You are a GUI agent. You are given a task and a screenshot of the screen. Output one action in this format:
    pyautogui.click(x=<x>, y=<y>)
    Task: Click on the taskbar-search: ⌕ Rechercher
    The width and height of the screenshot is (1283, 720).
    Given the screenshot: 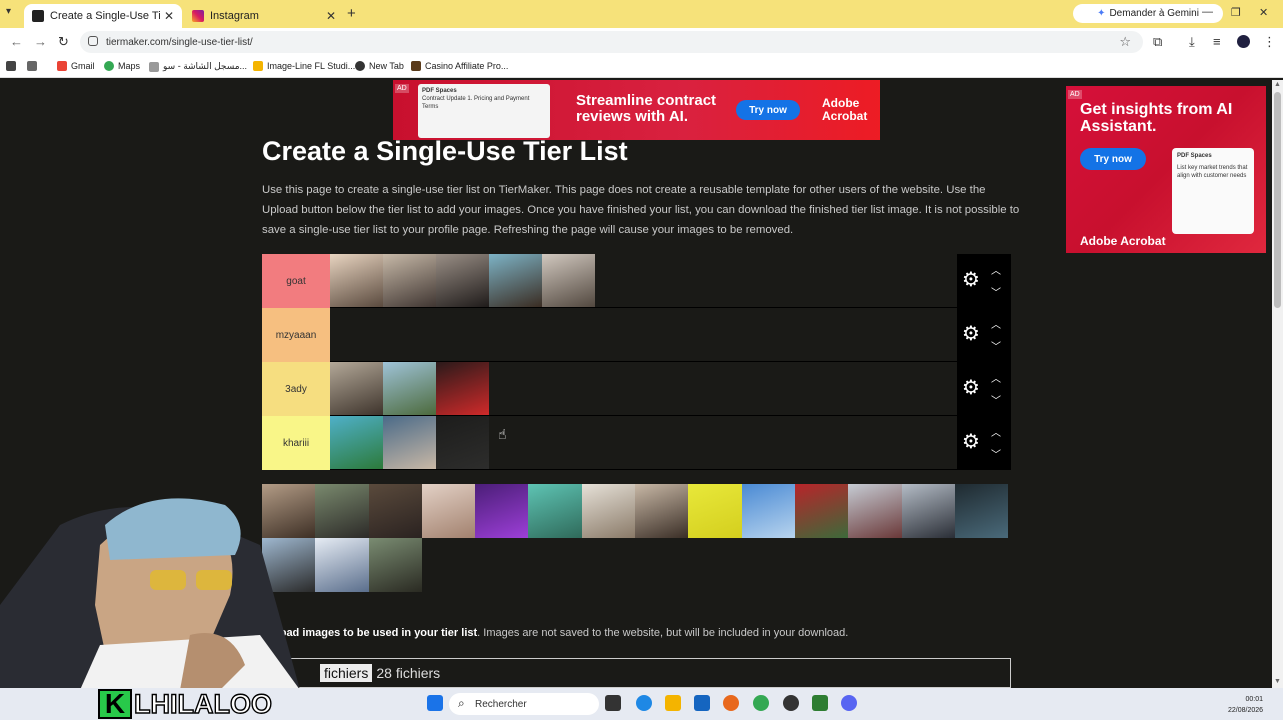 What is the action you would take?
    pyautogui.click(x=524, y=704)
    